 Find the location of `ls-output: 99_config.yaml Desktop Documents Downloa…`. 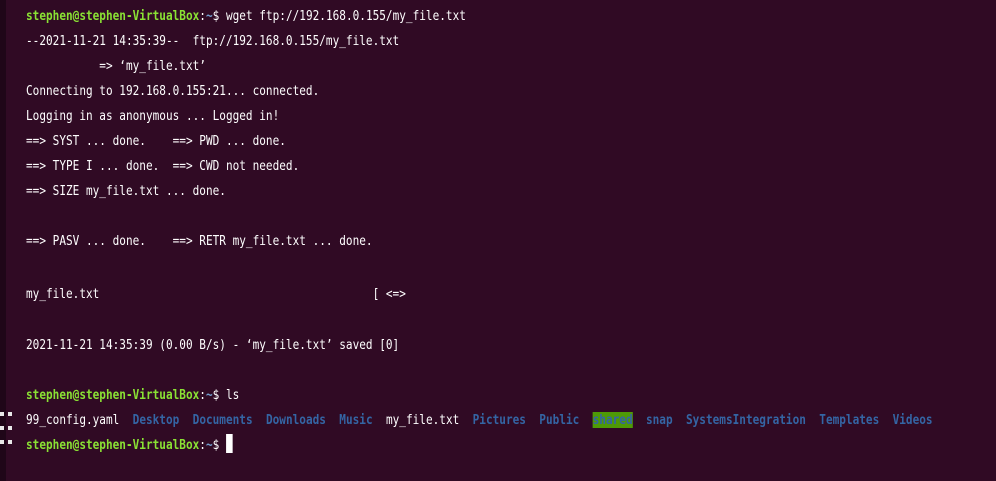

ls-output: 99_config.yaml Desktop Documents Downloa… is located at coordinates (479, 420).